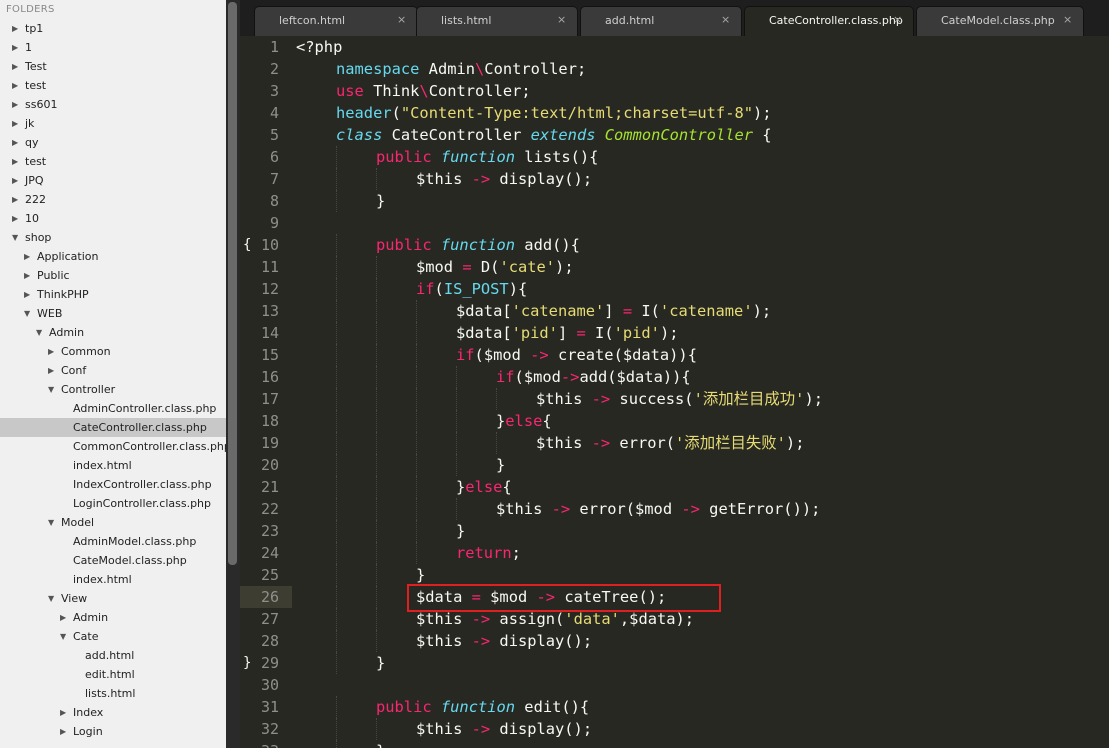 Image resolution: width=1109 pixels, height=748 pixels. I want to click on tree-file-item: CateController.class.php, so click(113, 427).